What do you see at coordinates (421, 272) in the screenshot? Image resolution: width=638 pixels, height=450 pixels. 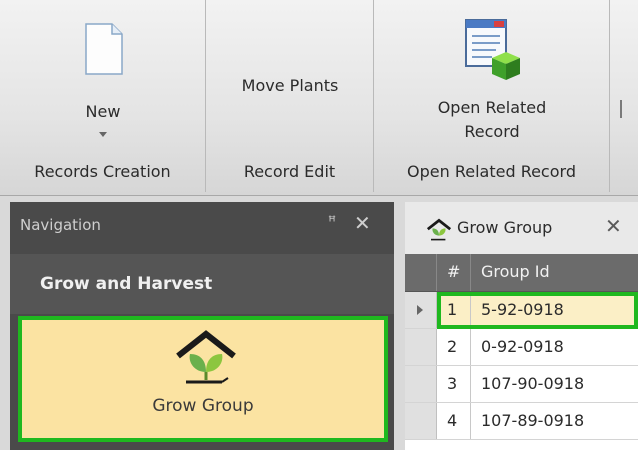 I see `header-selector-cell` at bounding box center [421, 272].